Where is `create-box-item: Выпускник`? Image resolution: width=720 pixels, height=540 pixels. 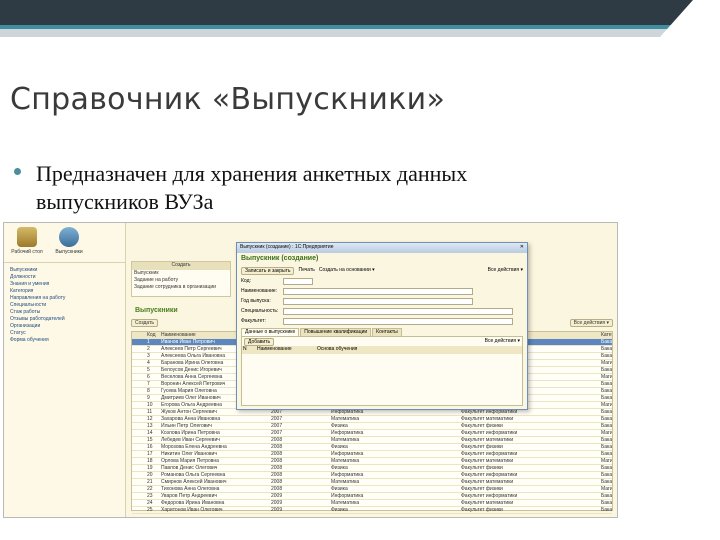 create-box-item: Выпускник is located at coordinates (181, 273).